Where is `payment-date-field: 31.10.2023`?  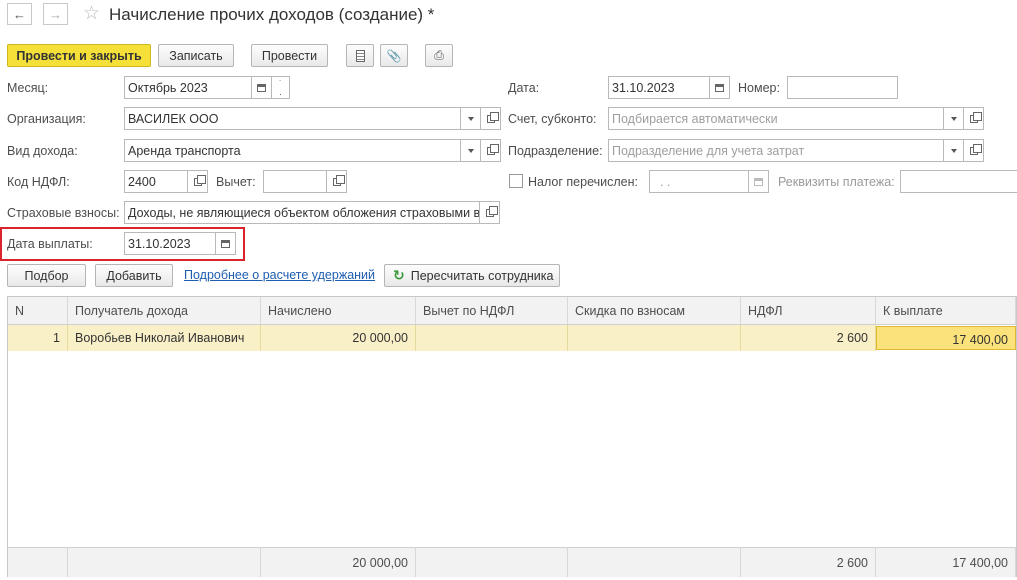
payment-date-field: 31.10.2023 is located at coordinates (170, 243).